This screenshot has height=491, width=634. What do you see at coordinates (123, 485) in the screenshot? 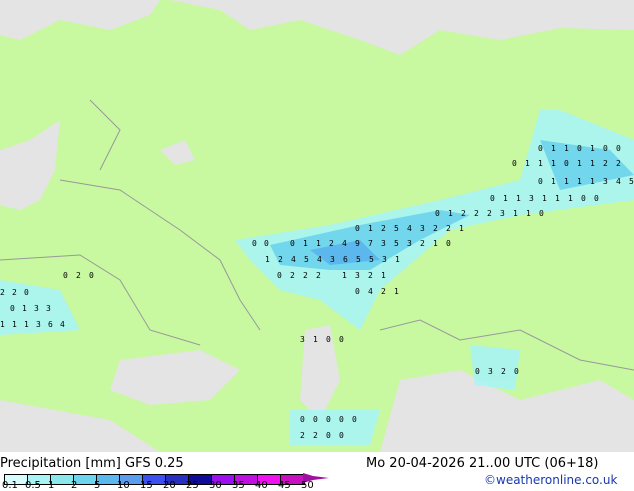
I see `legend-tick: 10` at bounding box center [123, 485].